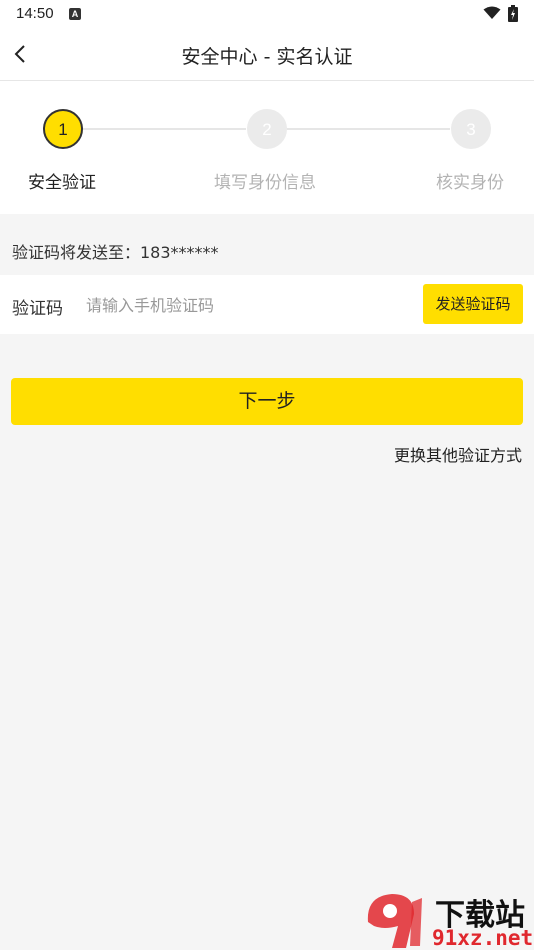 The width and height of the screenshot is (534, 950). Describe the element at coordinates (267, 57) in the screenshot. I see `page-title: 安全中心 - 实名认证` at that location.